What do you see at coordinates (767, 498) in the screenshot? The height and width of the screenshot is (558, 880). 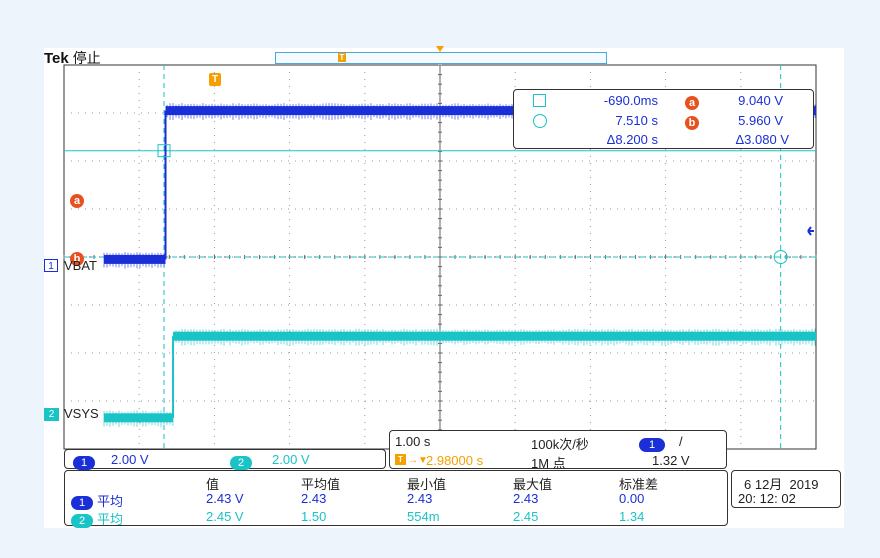 I see `time-display: 20: 12: 02` at bounding box center [767, 498].